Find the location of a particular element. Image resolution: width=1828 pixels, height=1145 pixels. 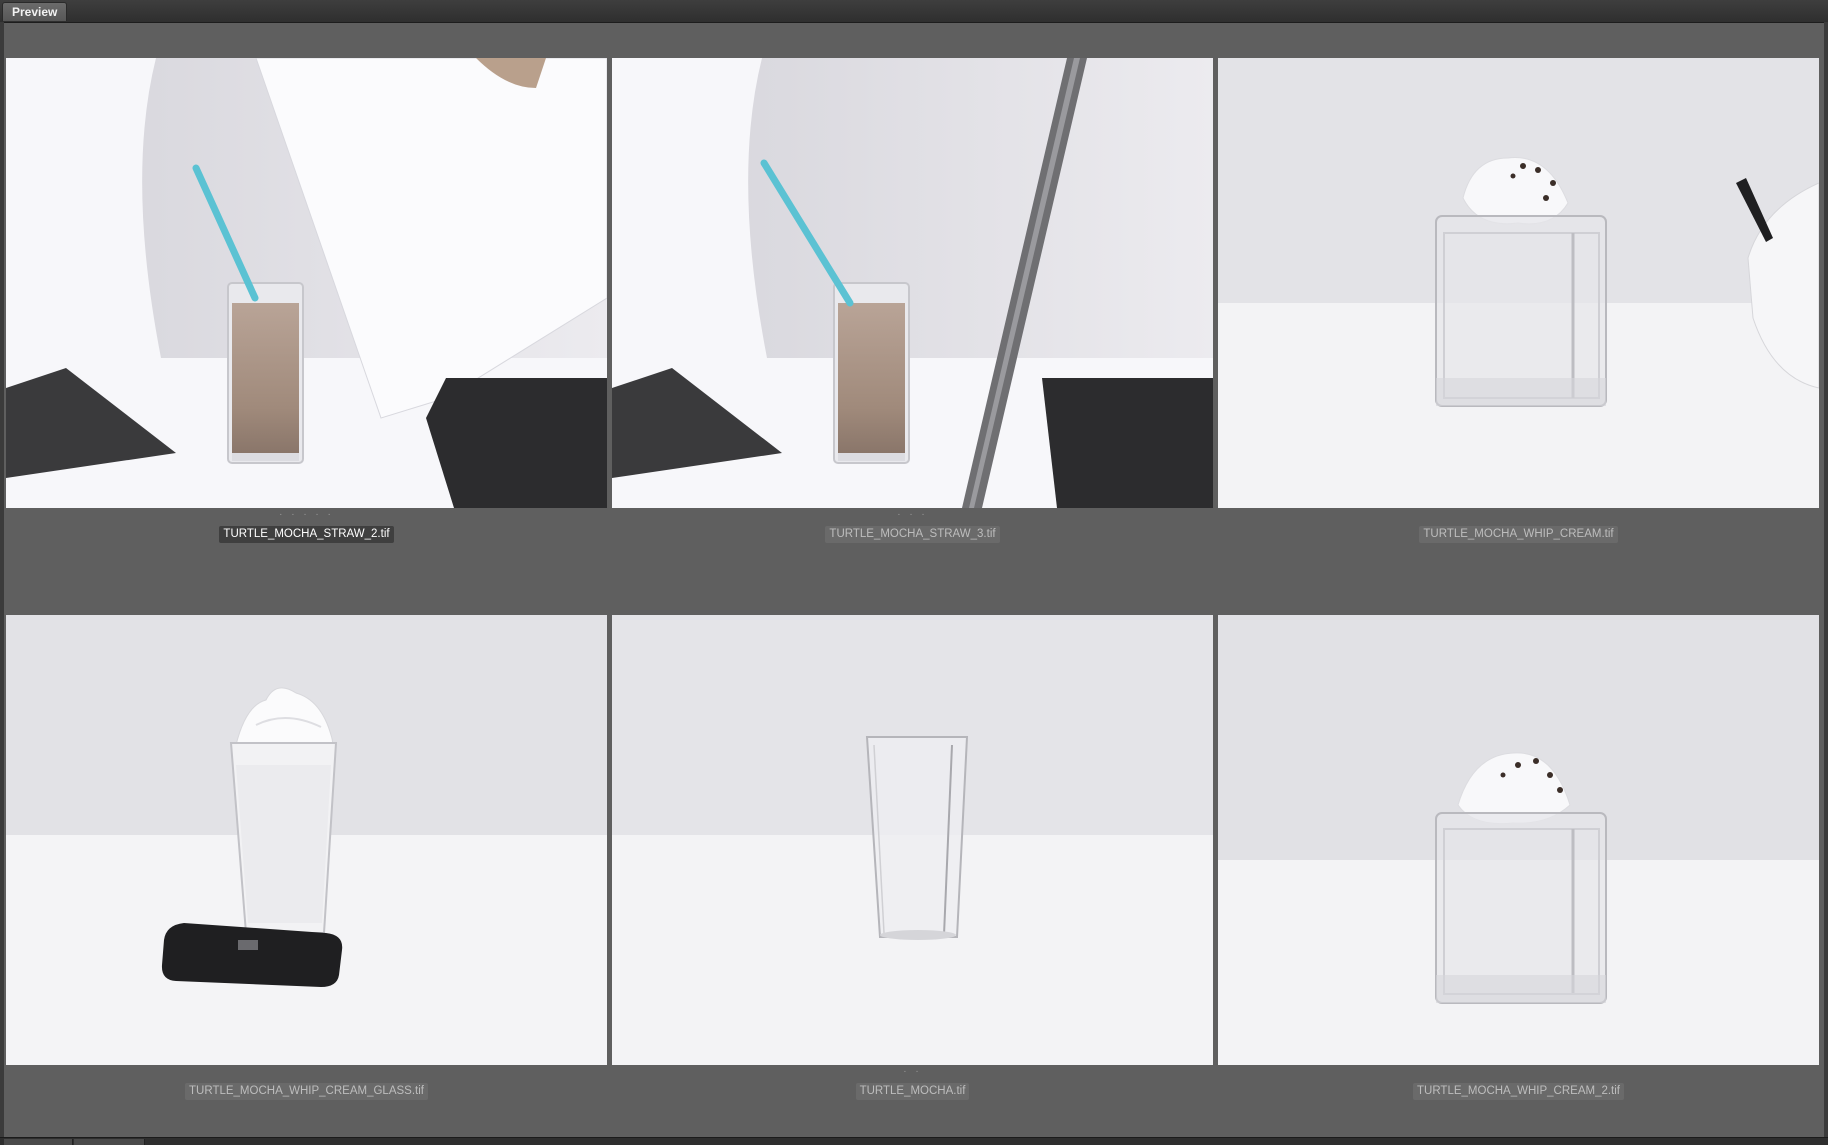

rating-dots: · · · · · is located at coordinates (306, 515).